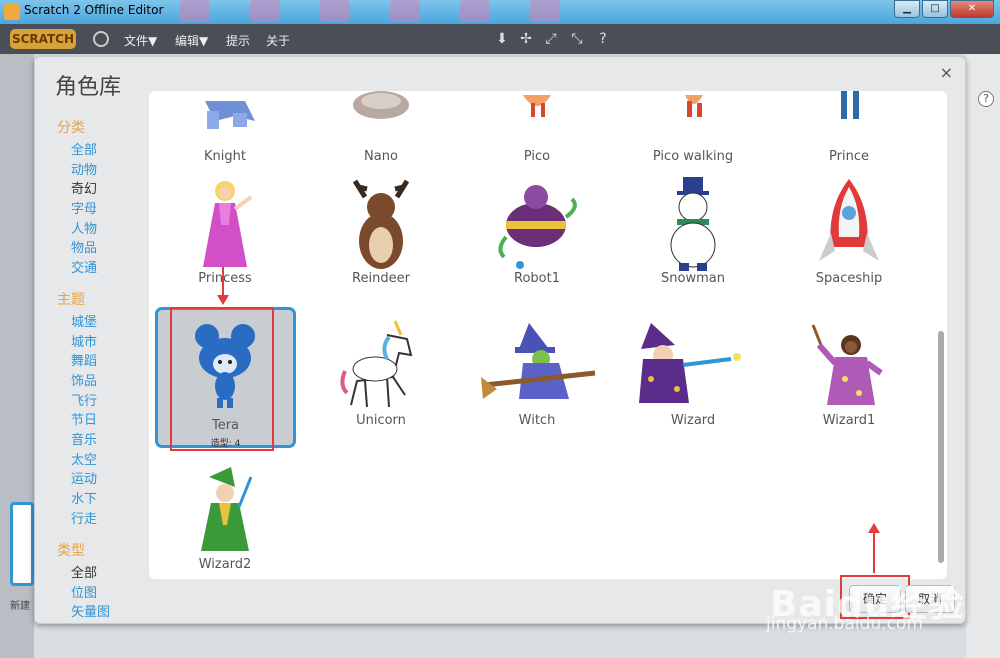  What do you see at coordinates (907, 9) in the screenshot?
I see `minimize-button: ▁` at bounding box center [907, 9].